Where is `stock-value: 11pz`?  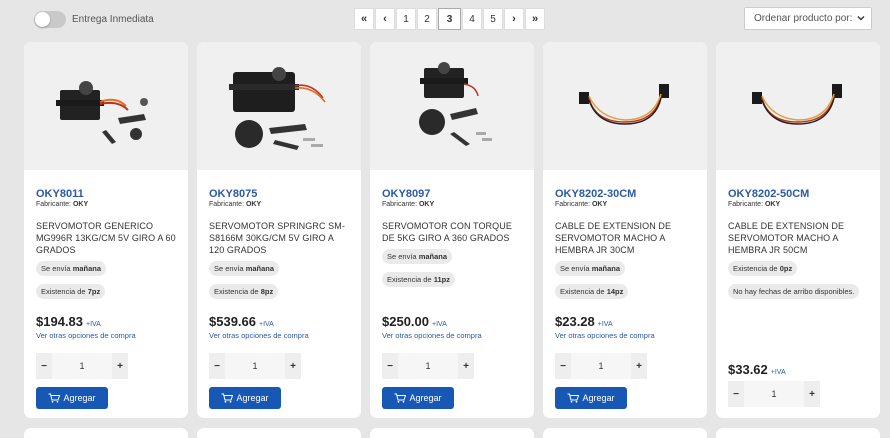 stock-value: 11pz is located at coordinates (441, 279).